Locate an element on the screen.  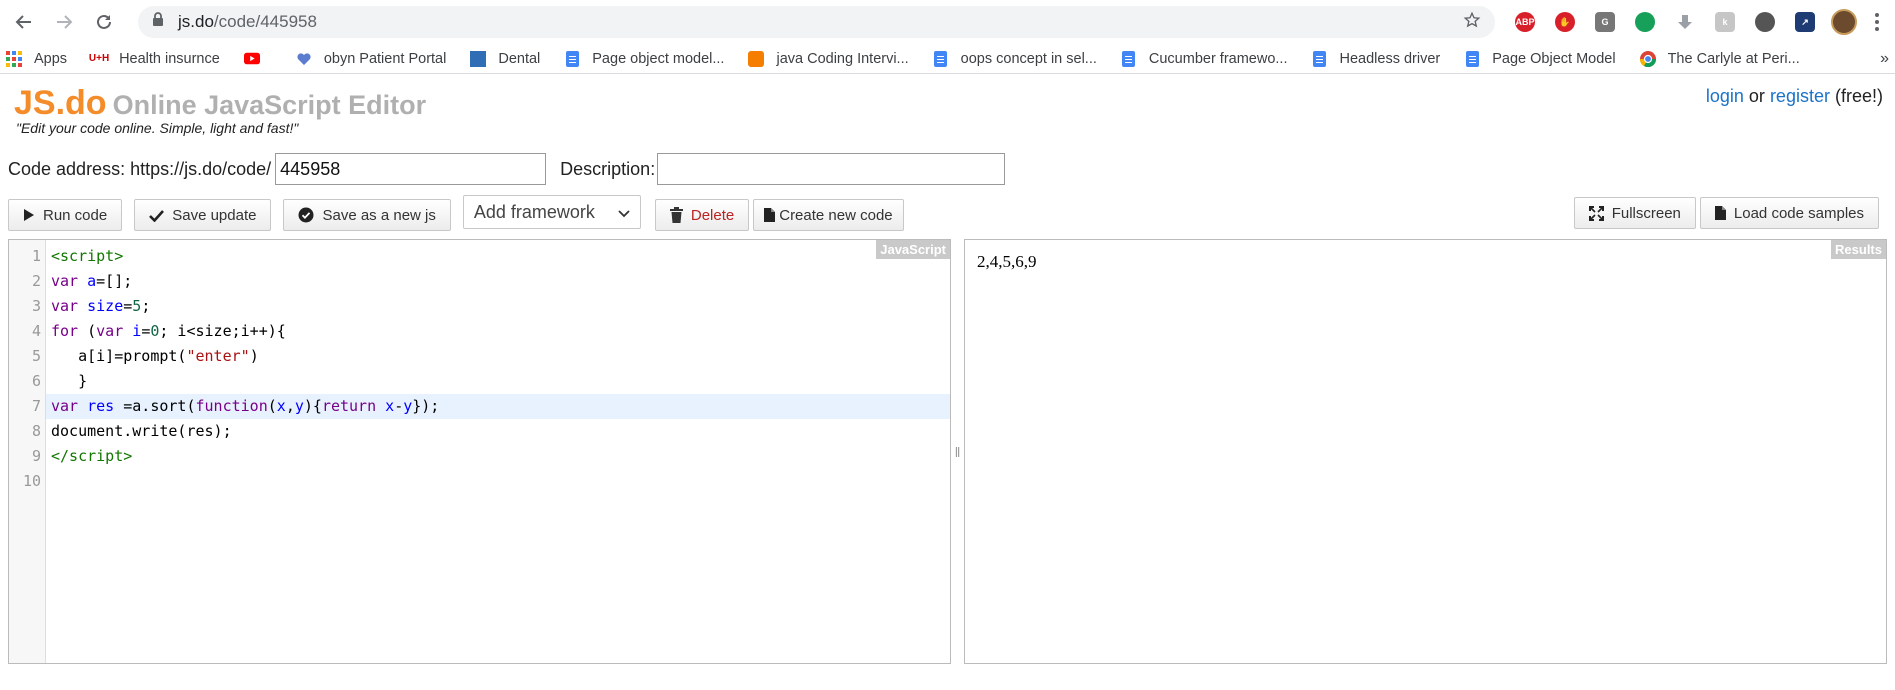
apps-grid-icon is located at coordinates (14, 58).